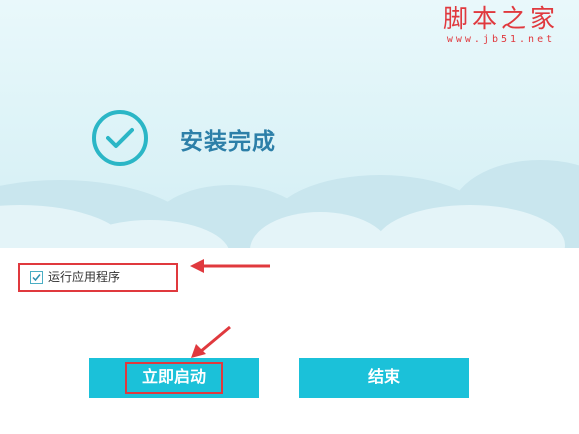  I want to click on watermark-url: www.jb51.net, so click(501, 39).